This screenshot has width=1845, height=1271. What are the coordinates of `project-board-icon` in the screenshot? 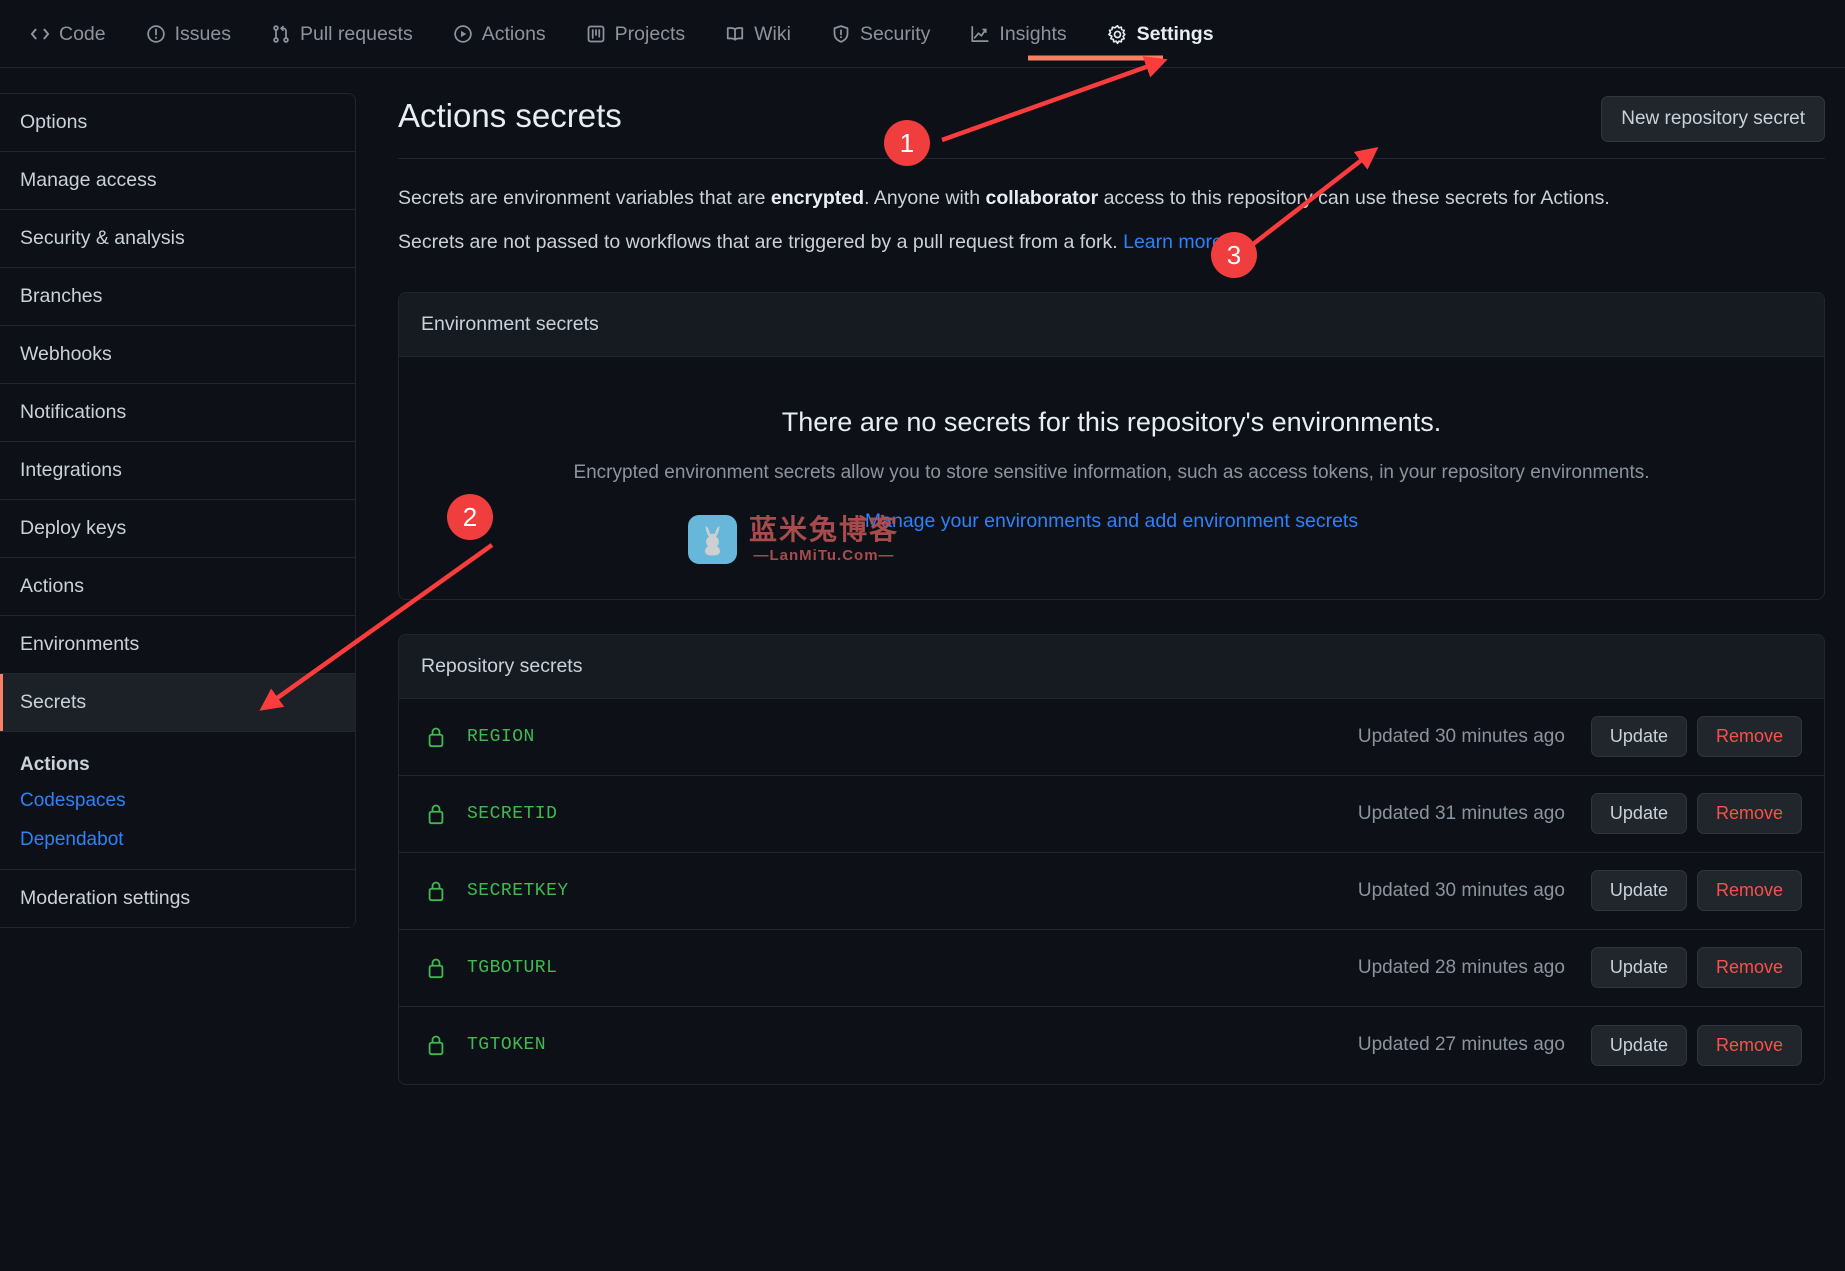 It's located at (596, 34).